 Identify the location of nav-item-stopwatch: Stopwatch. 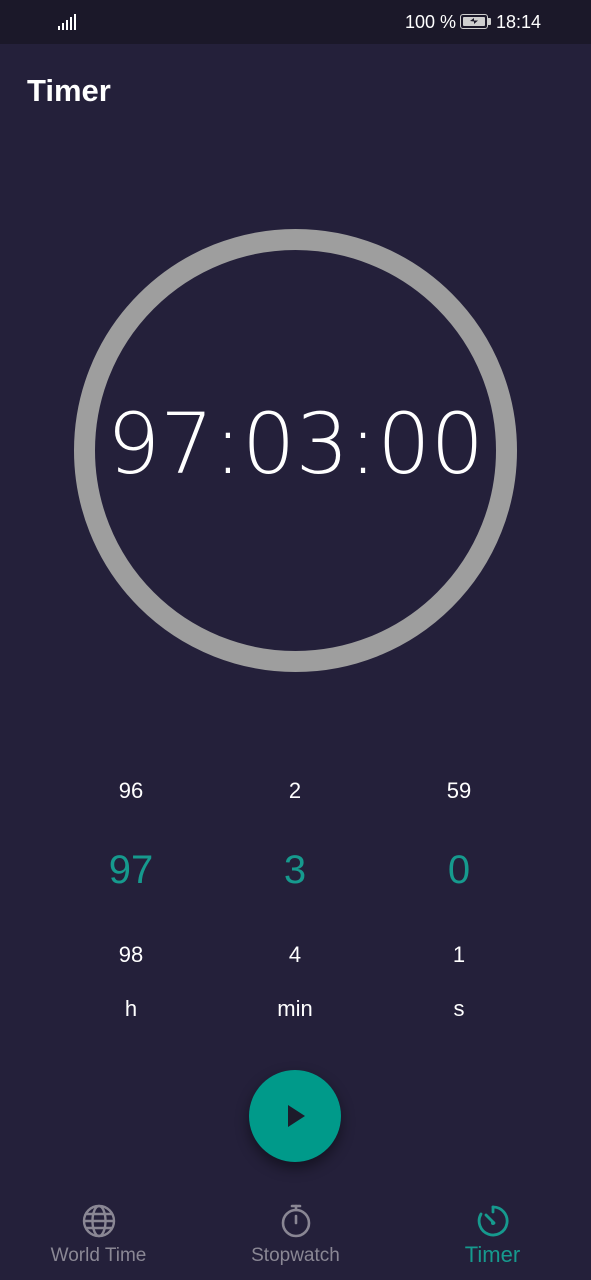
(295, 1237).